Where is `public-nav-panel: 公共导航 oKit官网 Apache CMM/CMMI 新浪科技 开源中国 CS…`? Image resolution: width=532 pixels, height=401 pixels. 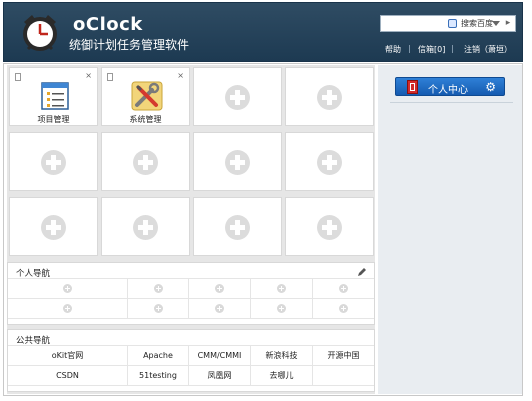 public-nav-panel: 公共导航 oKit官网 Apache CMM/CMMI 新浪科技 开源中国 CS… is located at coordinates (191, 360).